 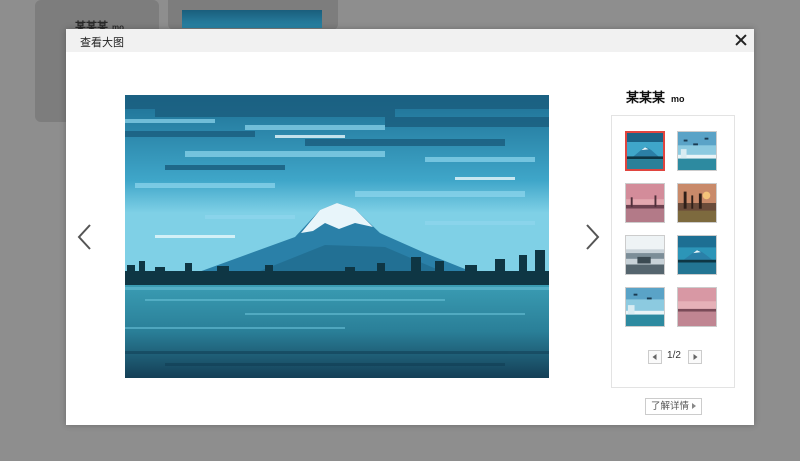 I want to click on close-icon, so click(x=741, y=40).